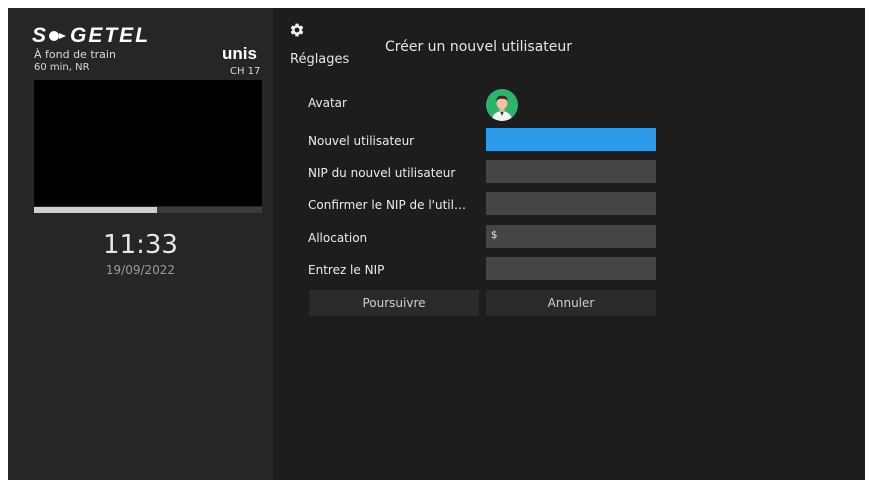 The image size is (869, 481). I want to click on enter-pin-input, so click(571, 268).